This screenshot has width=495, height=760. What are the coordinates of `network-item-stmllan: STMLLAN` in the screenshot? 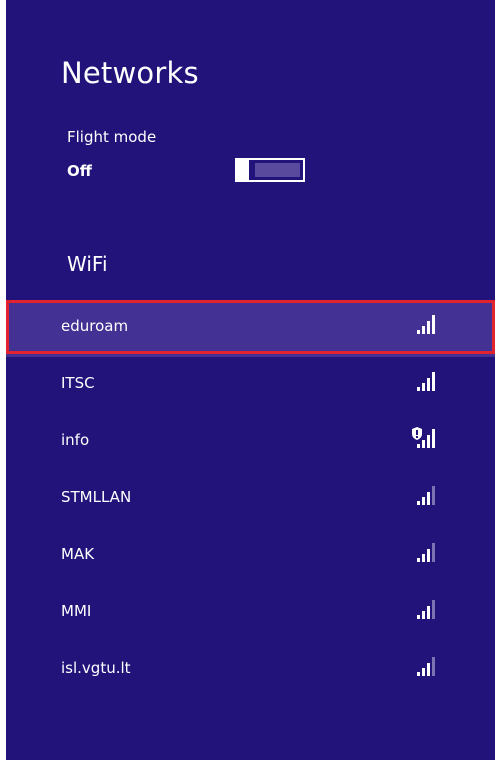 It's located at (250, 499).